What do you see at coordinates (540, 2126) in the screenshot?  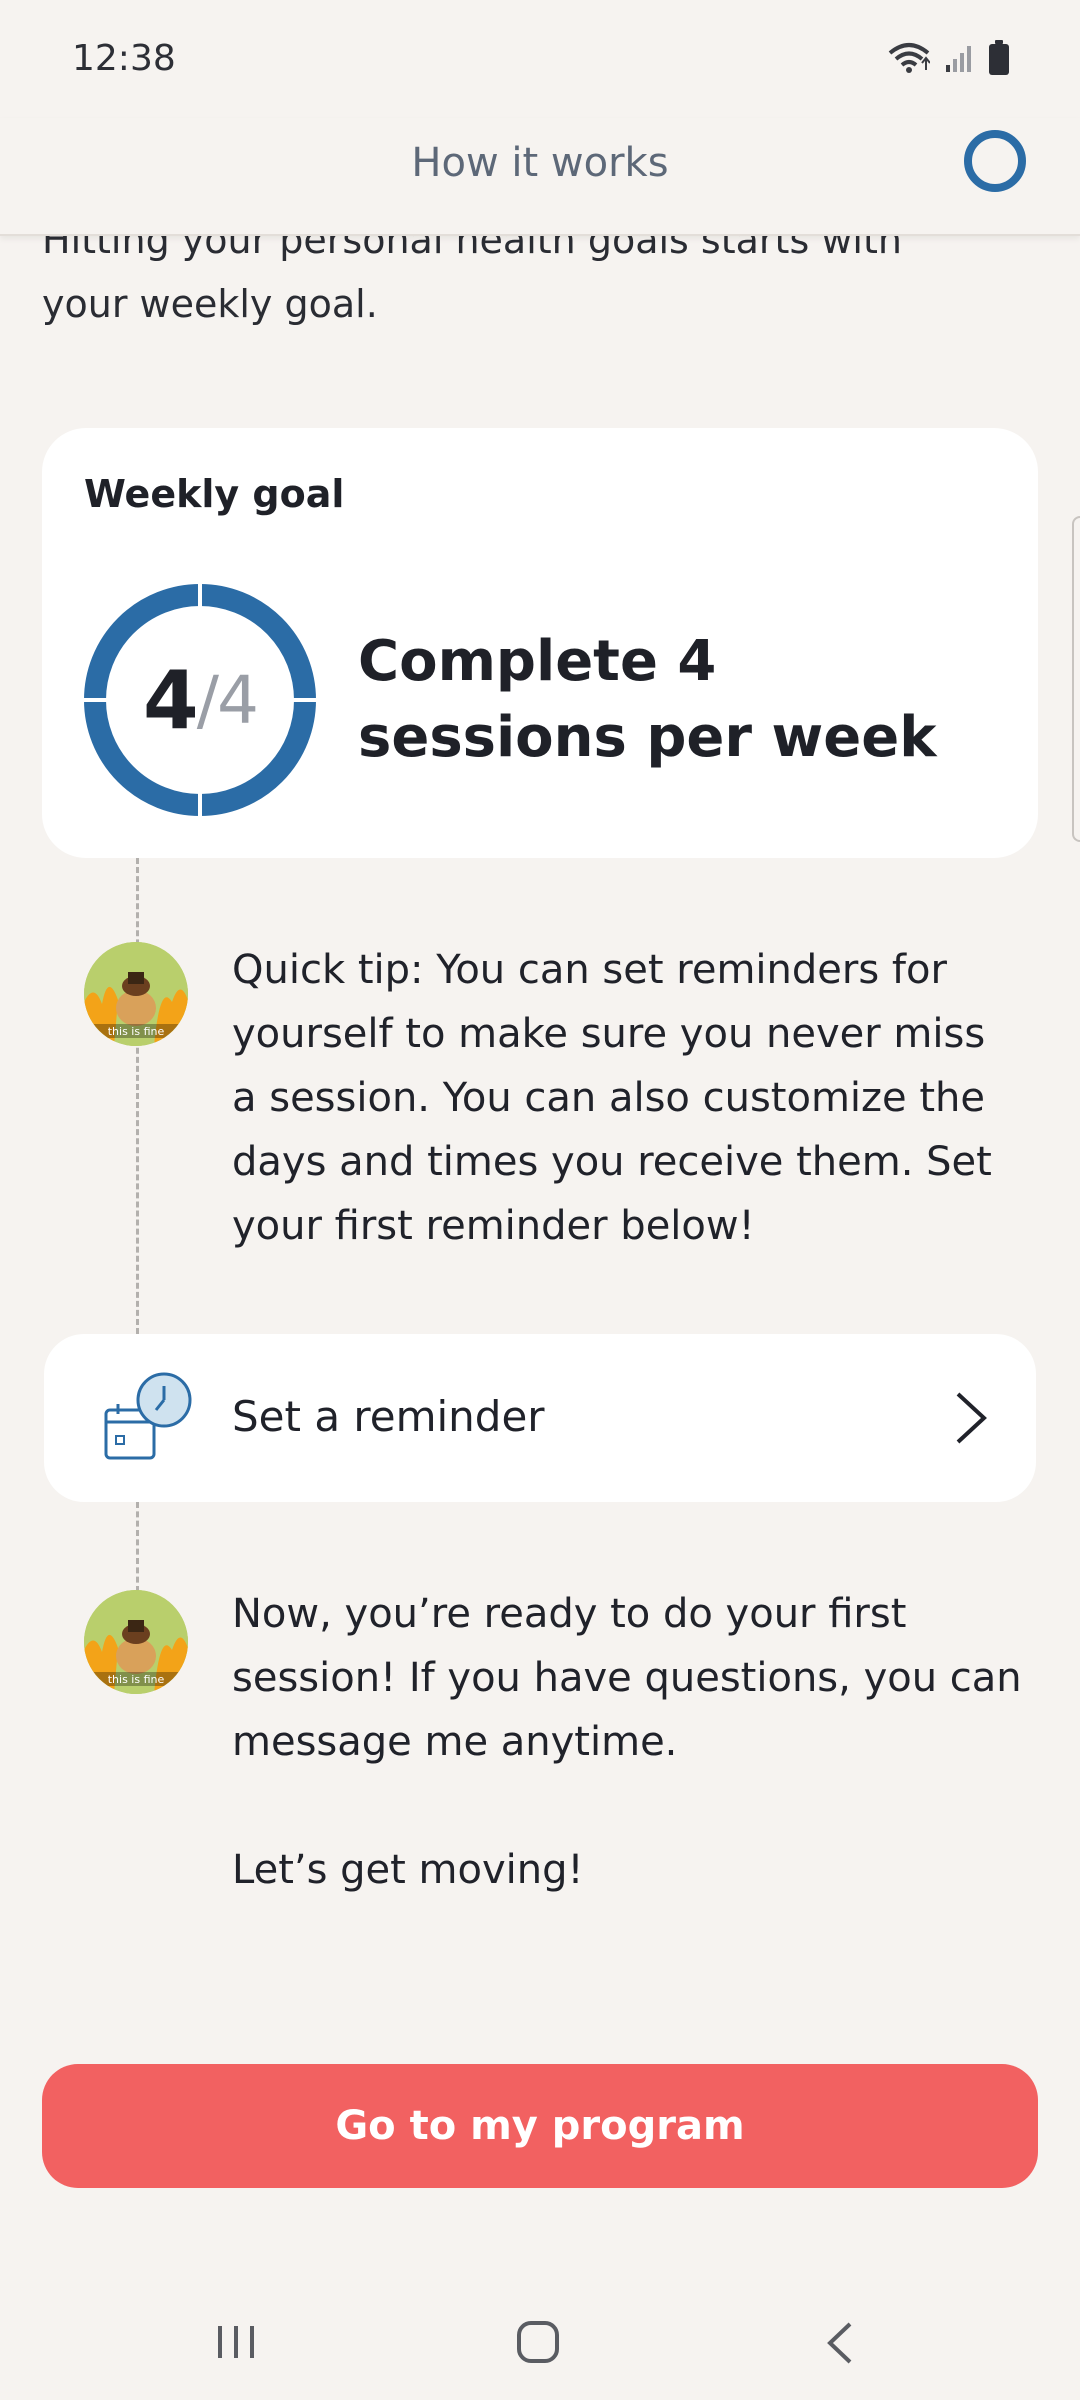 I see `go-to-program-button: Go to my program` at bounding box center [540, 2126].